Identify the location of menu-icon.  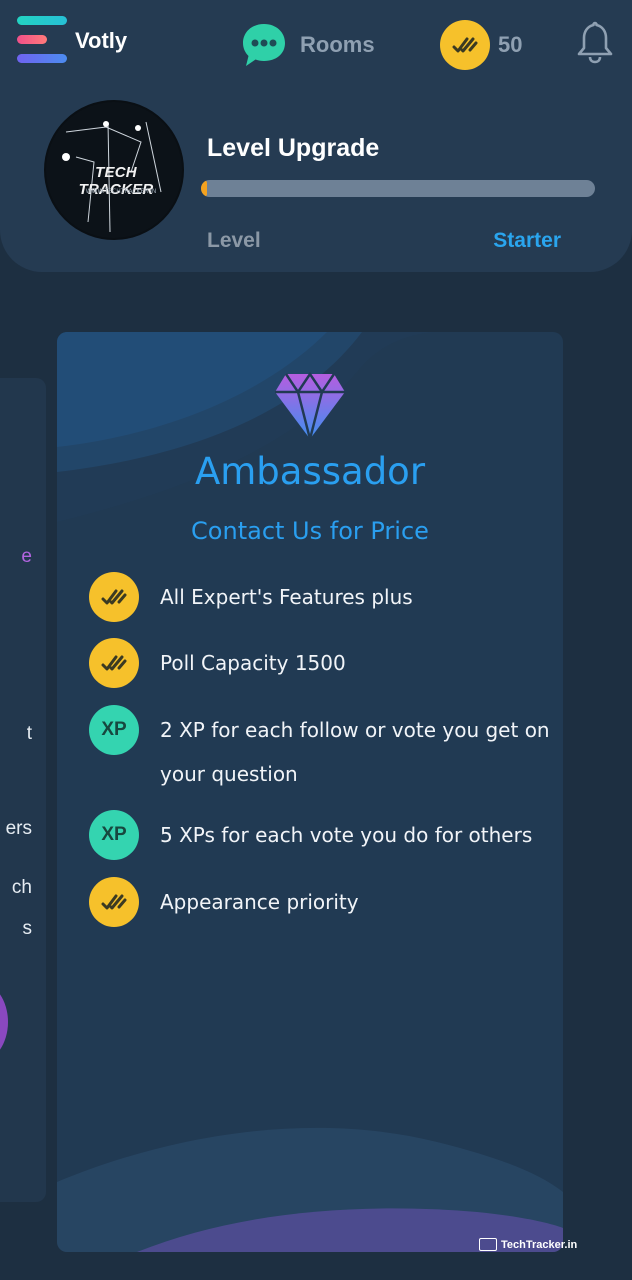
(42, 40).